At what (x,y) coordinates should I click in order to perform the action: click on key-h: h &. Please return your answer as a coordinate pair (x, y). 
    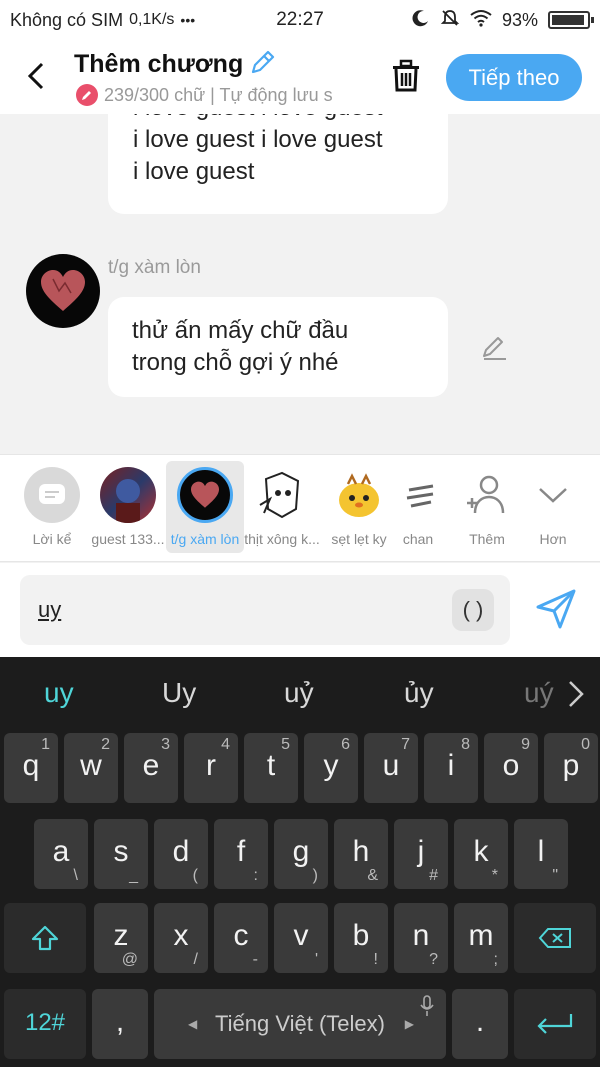
    Looking at the image, I should click on (361, 854).